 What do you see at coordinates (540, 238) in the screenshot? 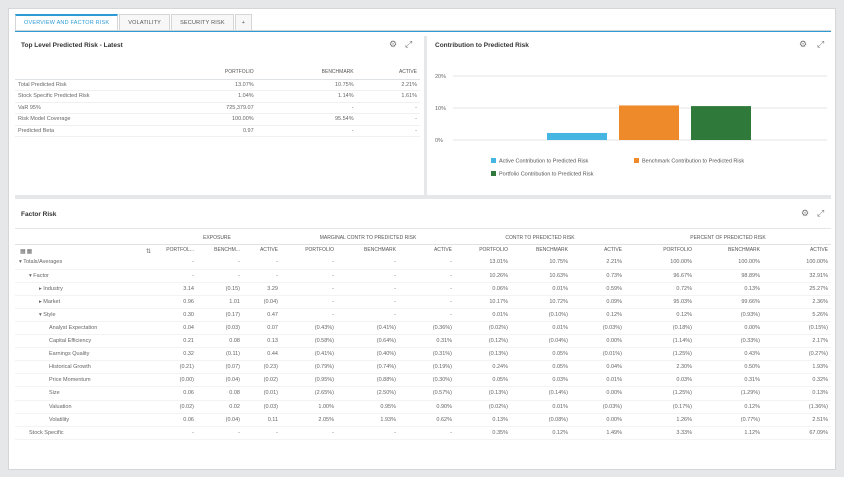
I see `group-contr: CONTR TO PREDICTED RISK` at bounding box center [540, 238].